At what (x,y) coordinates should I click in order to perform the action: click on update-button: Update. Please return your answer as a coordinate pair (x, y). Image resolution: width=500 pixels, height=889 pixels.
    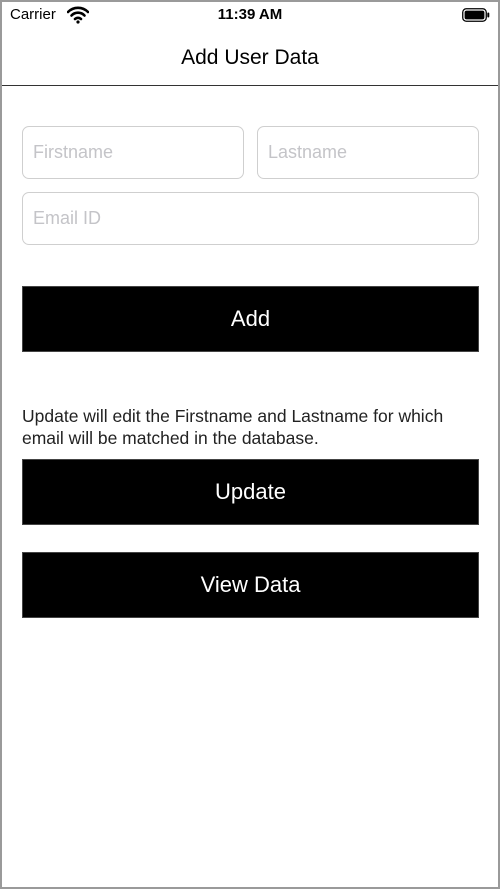
    Looking at the image, I should click on (250, 492).